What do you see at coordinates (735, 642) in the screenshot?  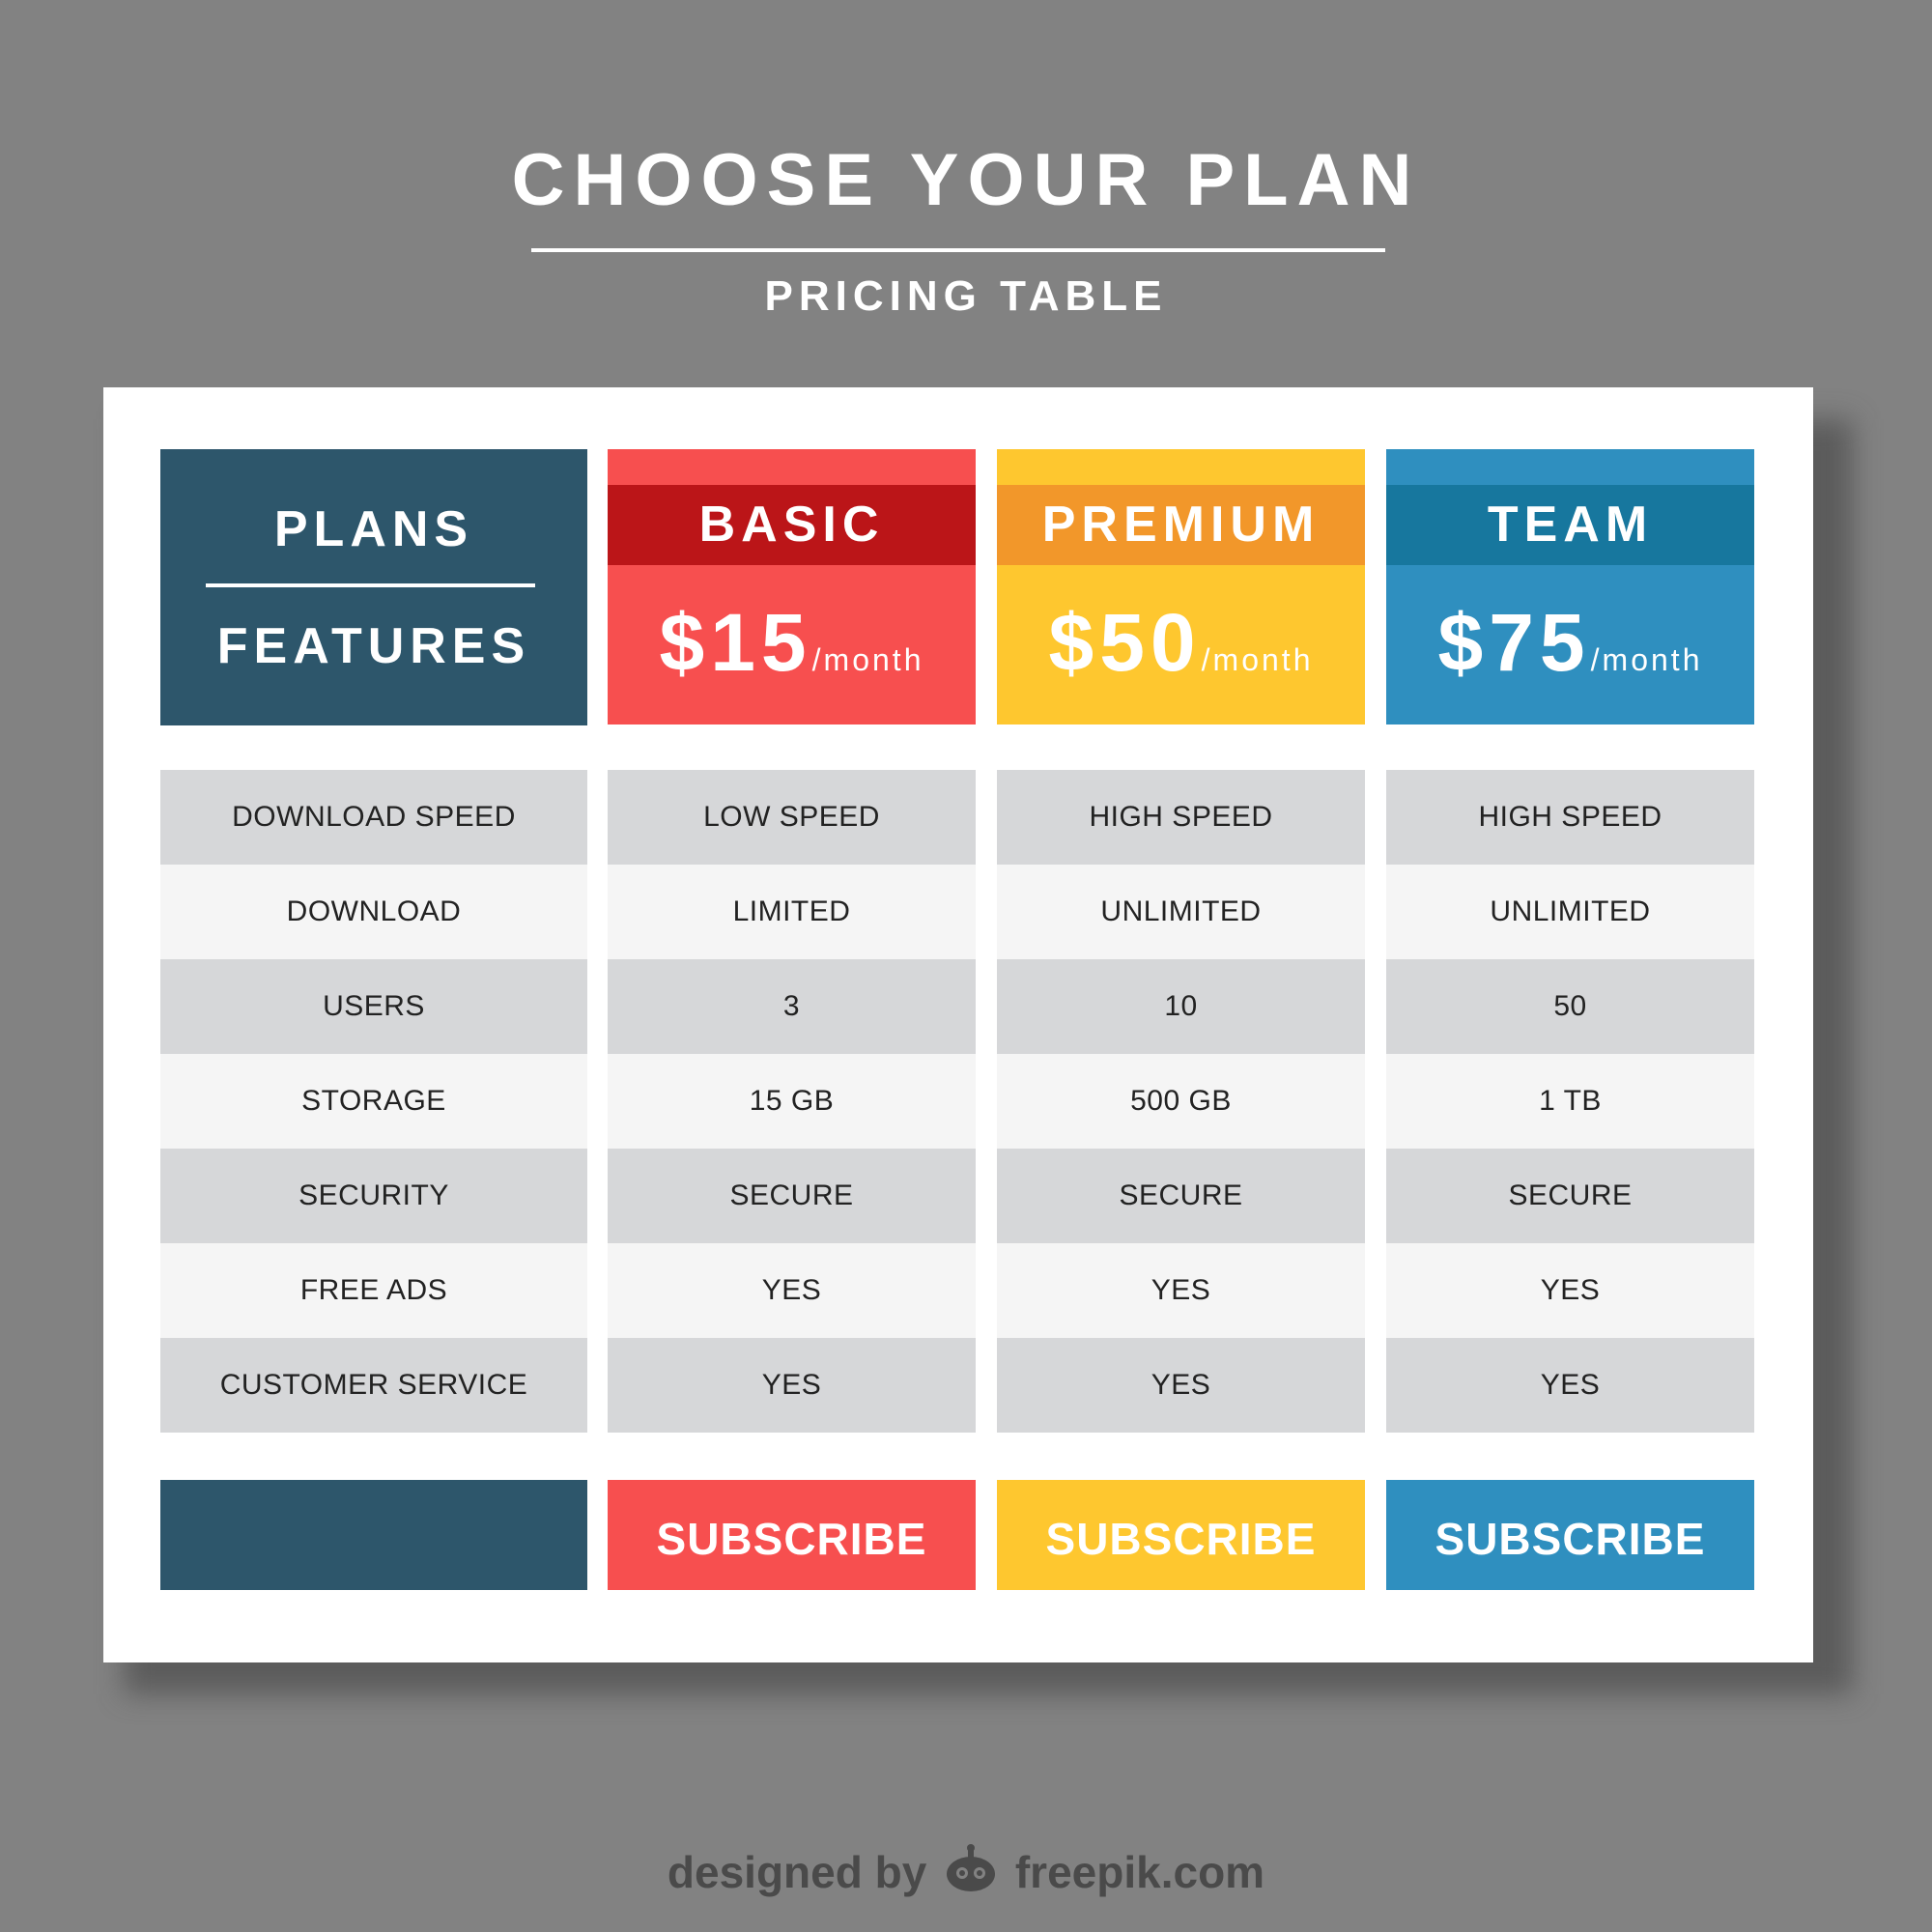 I see `price-amount: $15` at bounding box center [735, 642].